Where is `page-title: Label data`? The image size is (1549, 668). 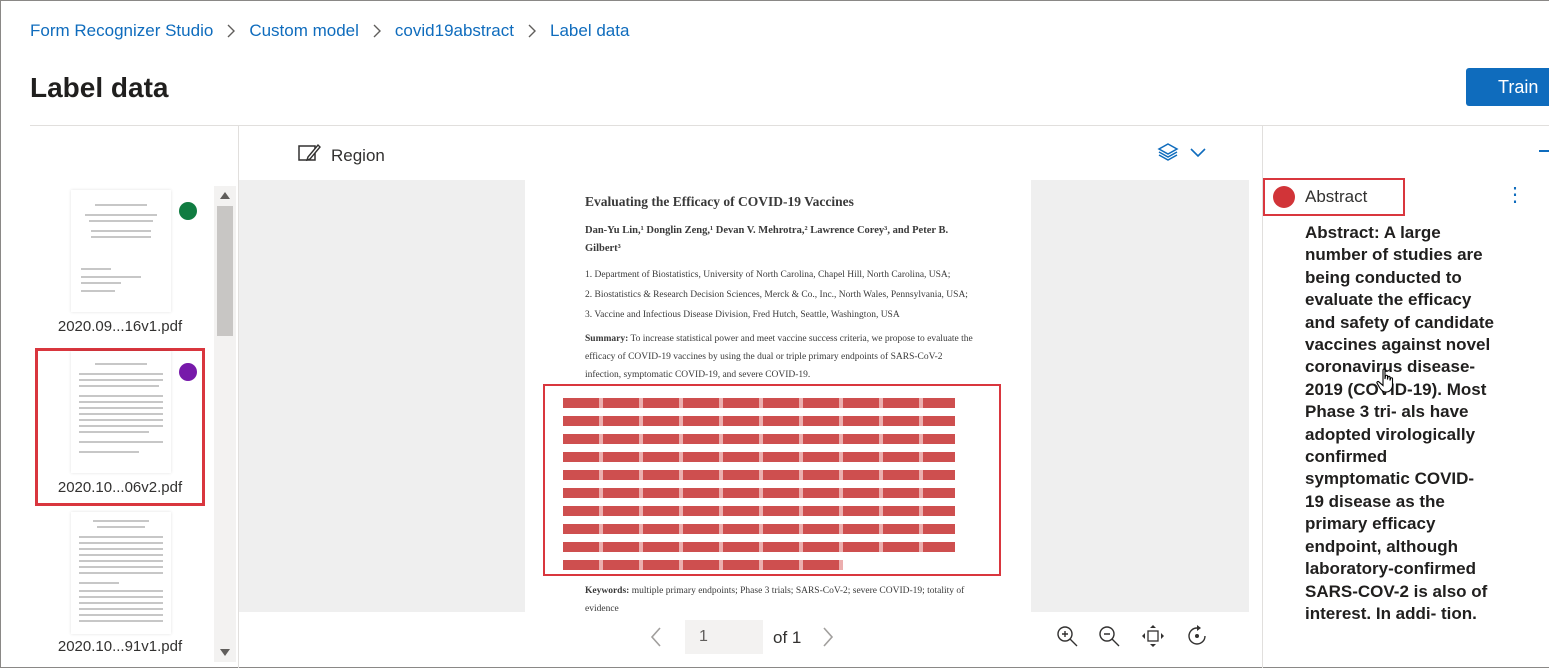
page-title: Label data is located at coordinates (99, 87).